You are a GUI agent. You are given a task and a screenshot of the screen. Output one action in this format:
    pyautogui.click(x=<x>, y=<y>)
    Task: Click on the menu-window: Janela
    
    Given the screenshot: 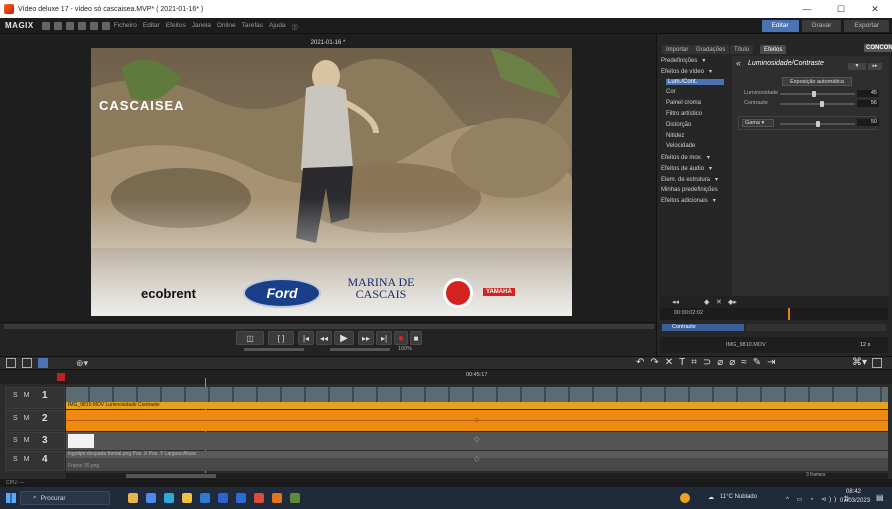 What is the action you would take?
    pyautogui.click(x=201, y=25)
    